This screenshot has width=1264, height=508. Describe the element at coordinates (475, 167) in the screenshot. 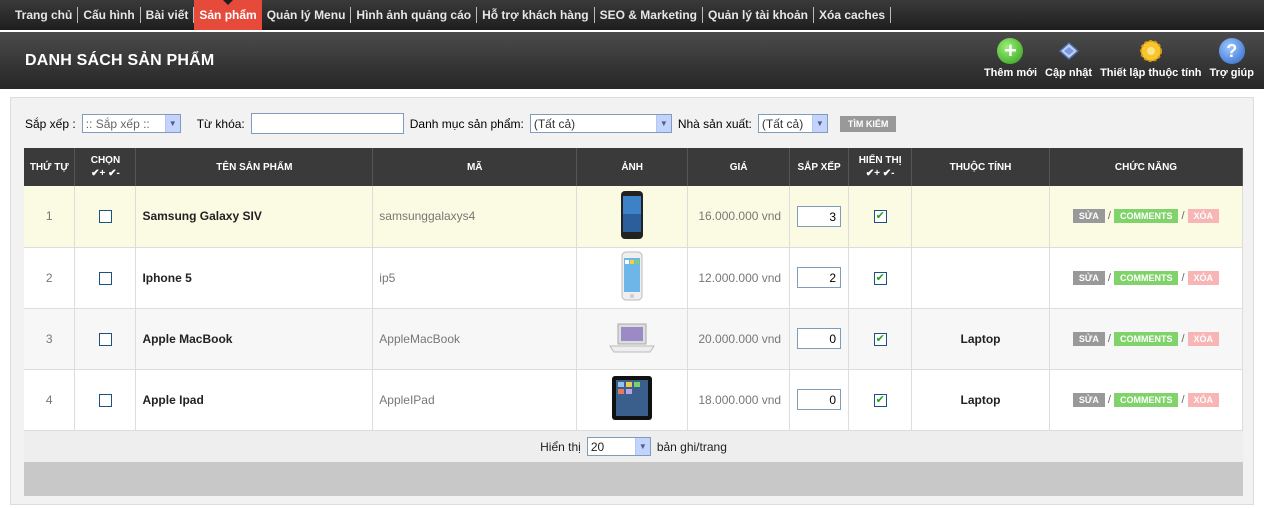

I see `header-code: MÃ` at that location.